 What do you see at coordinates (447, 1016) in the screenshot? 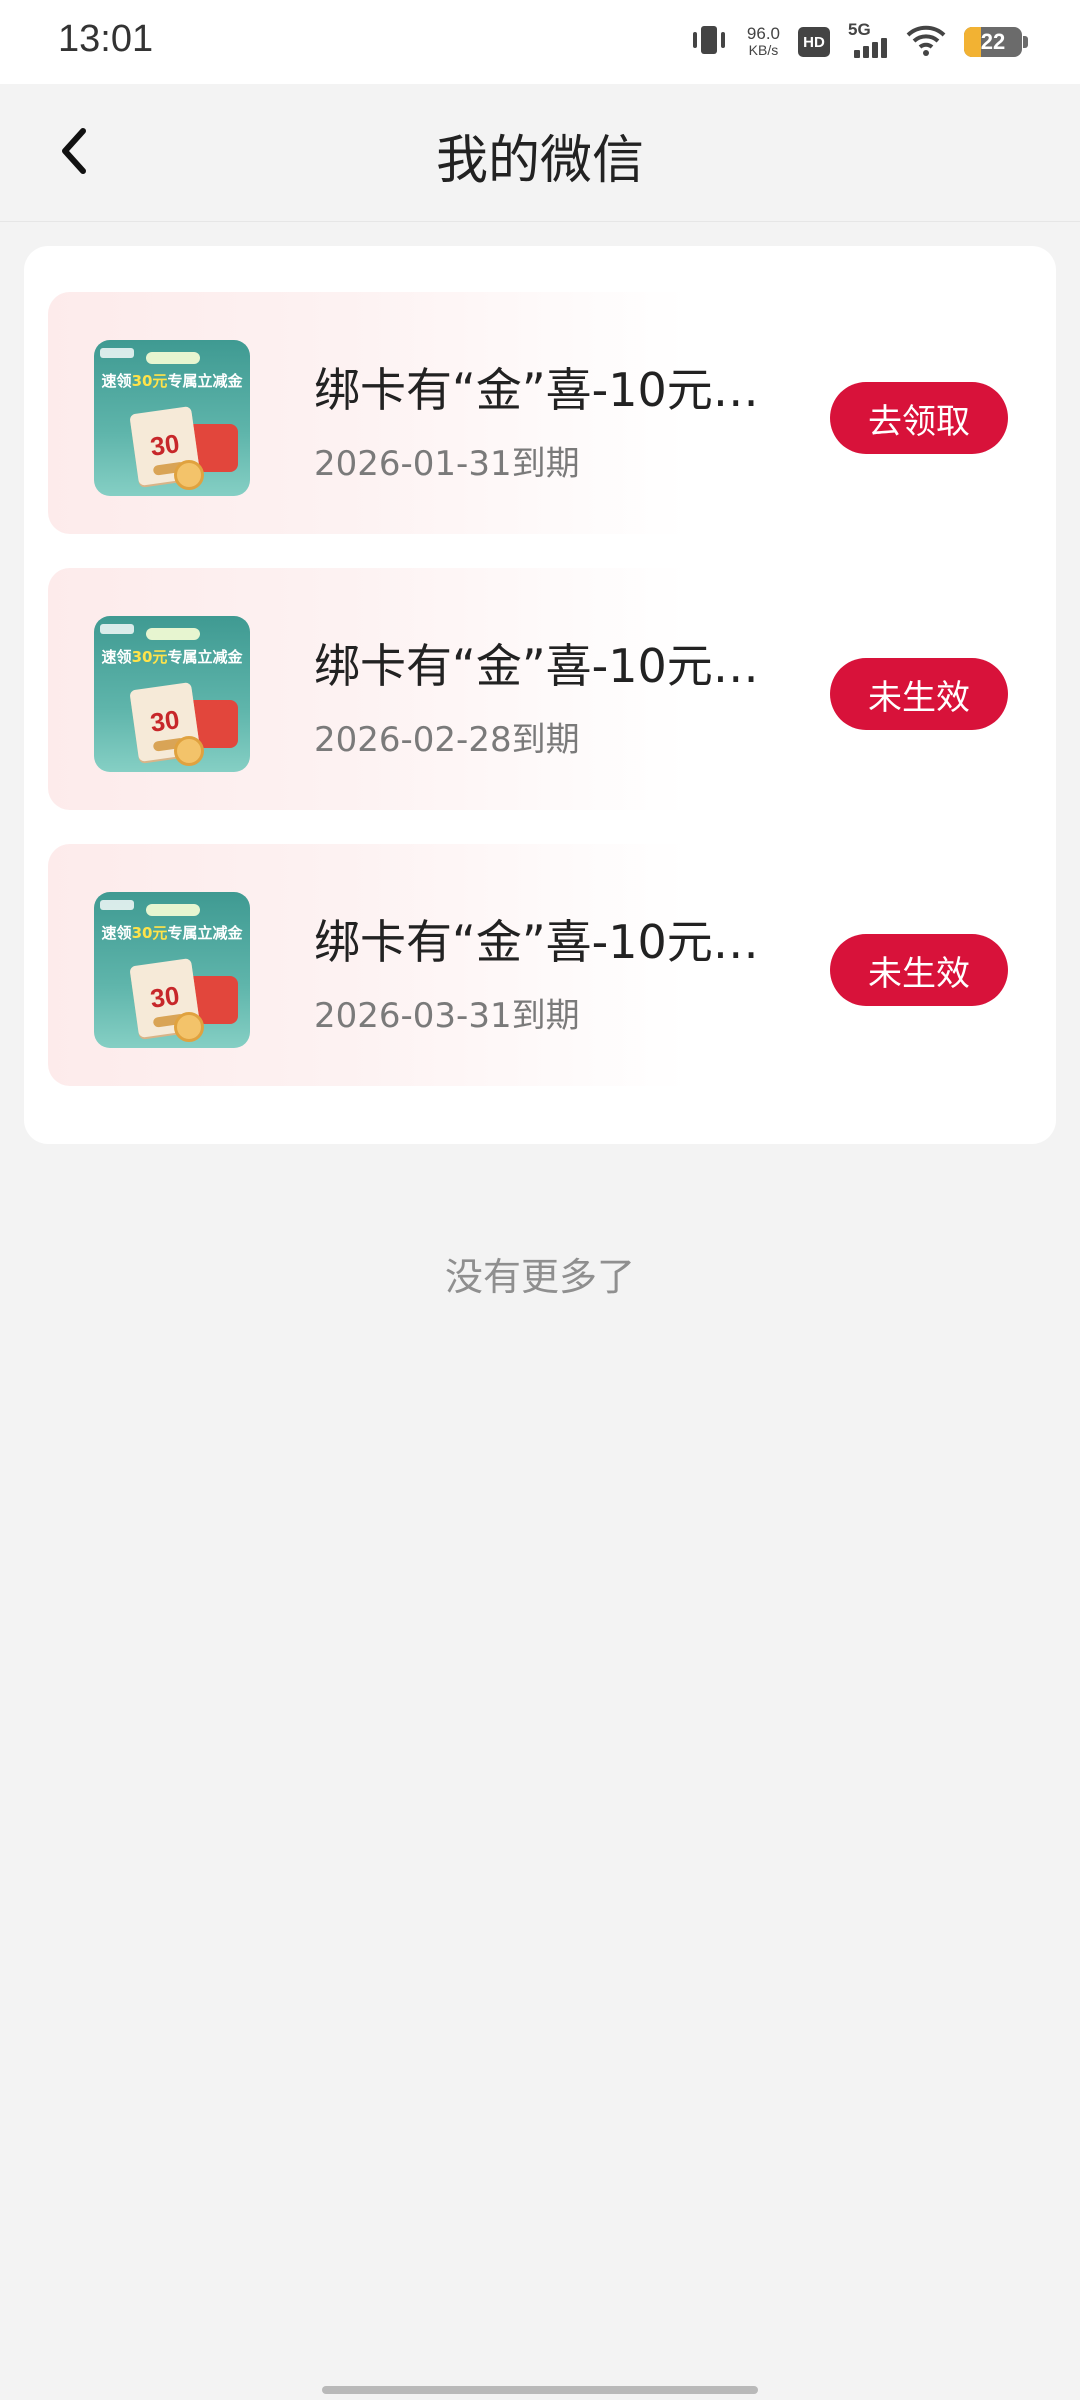
I see `coupon-expiry-date: 2026-03-31到期` at bounding box center [447, 1016].